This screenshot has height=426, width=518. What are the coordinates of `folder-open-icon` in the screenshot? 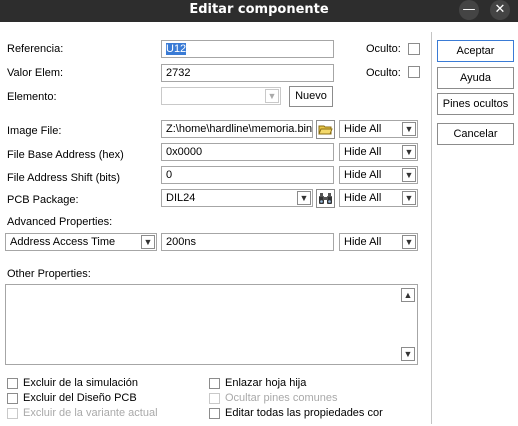 It's located at (325, 130).